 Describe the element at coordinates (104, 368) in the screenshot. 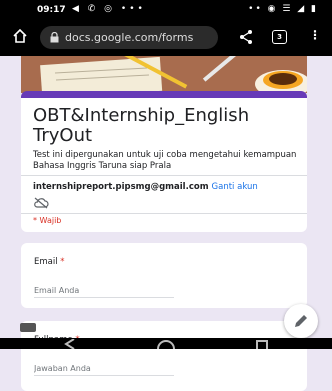

I see `fullname-input` at that location.